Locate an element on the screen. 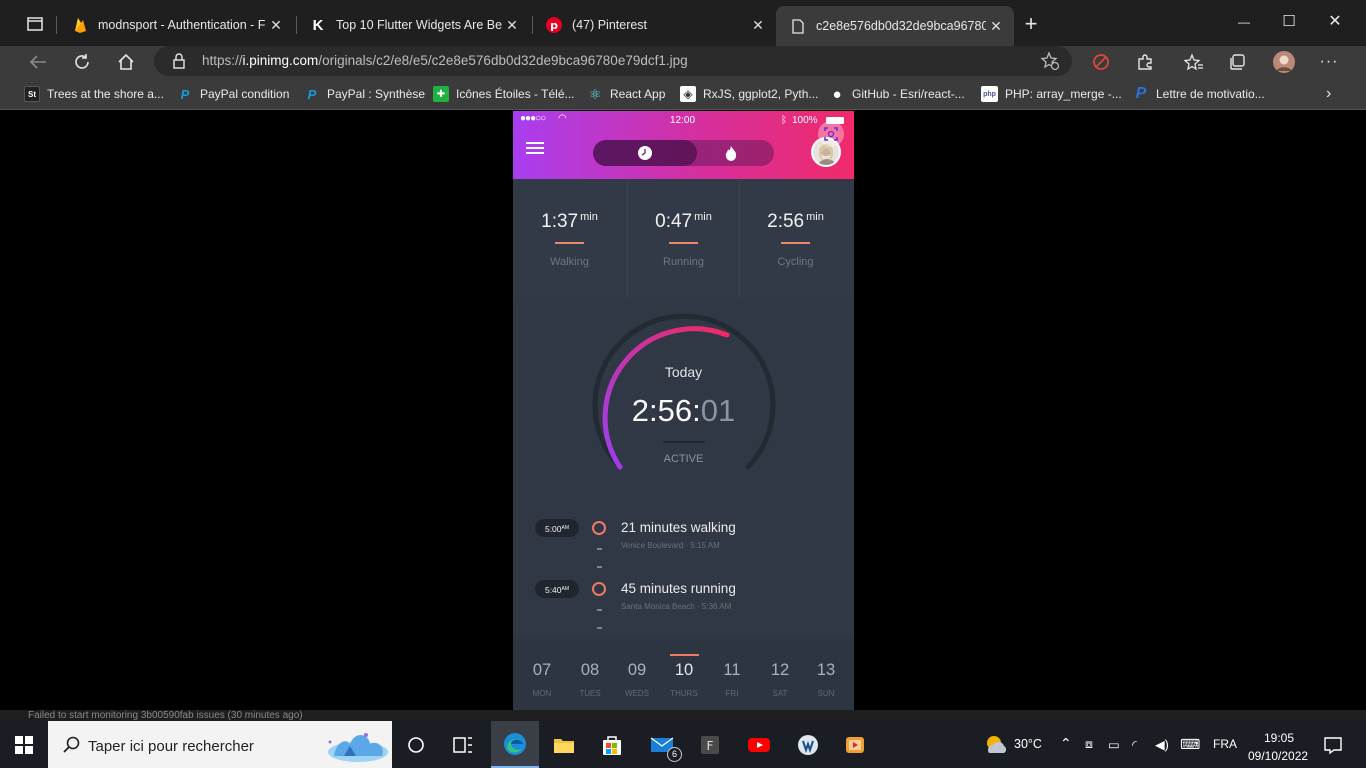 The height and width of the screenshot is (768, 1366). widgets-icon is located at coordinates (463, 745).